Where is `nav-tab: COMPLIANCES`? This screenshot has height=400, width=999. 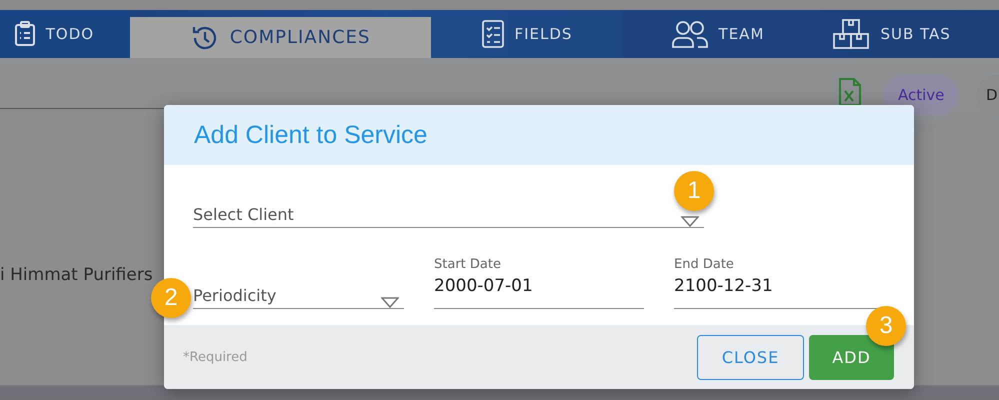 nav-tab: COMPLIANCES is located at coordinates (280, 37).